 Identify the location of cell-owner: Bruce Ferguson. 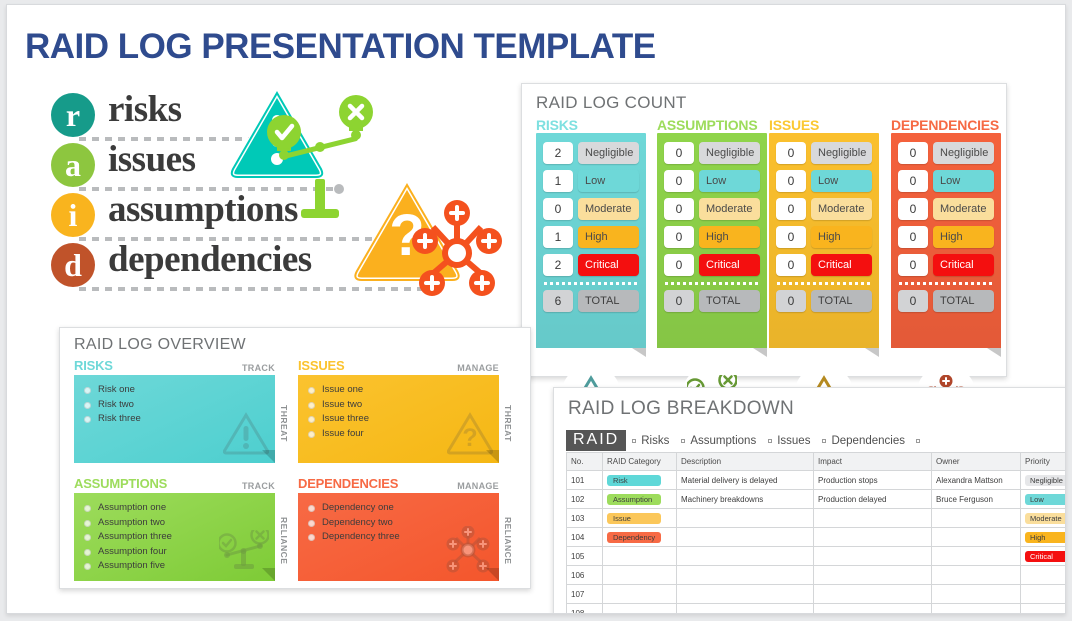
(976, 499).